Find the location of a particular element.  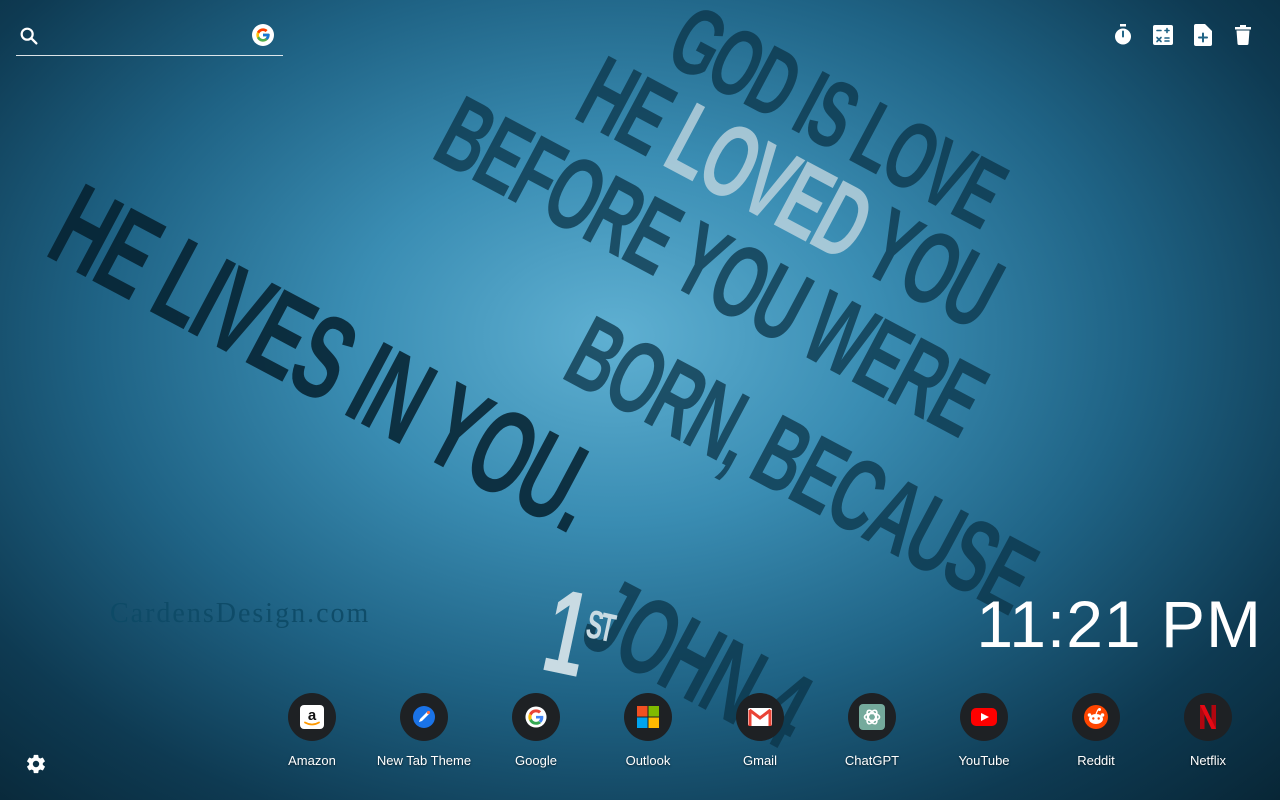

timer-icon is located at coordinates (1123, 35).